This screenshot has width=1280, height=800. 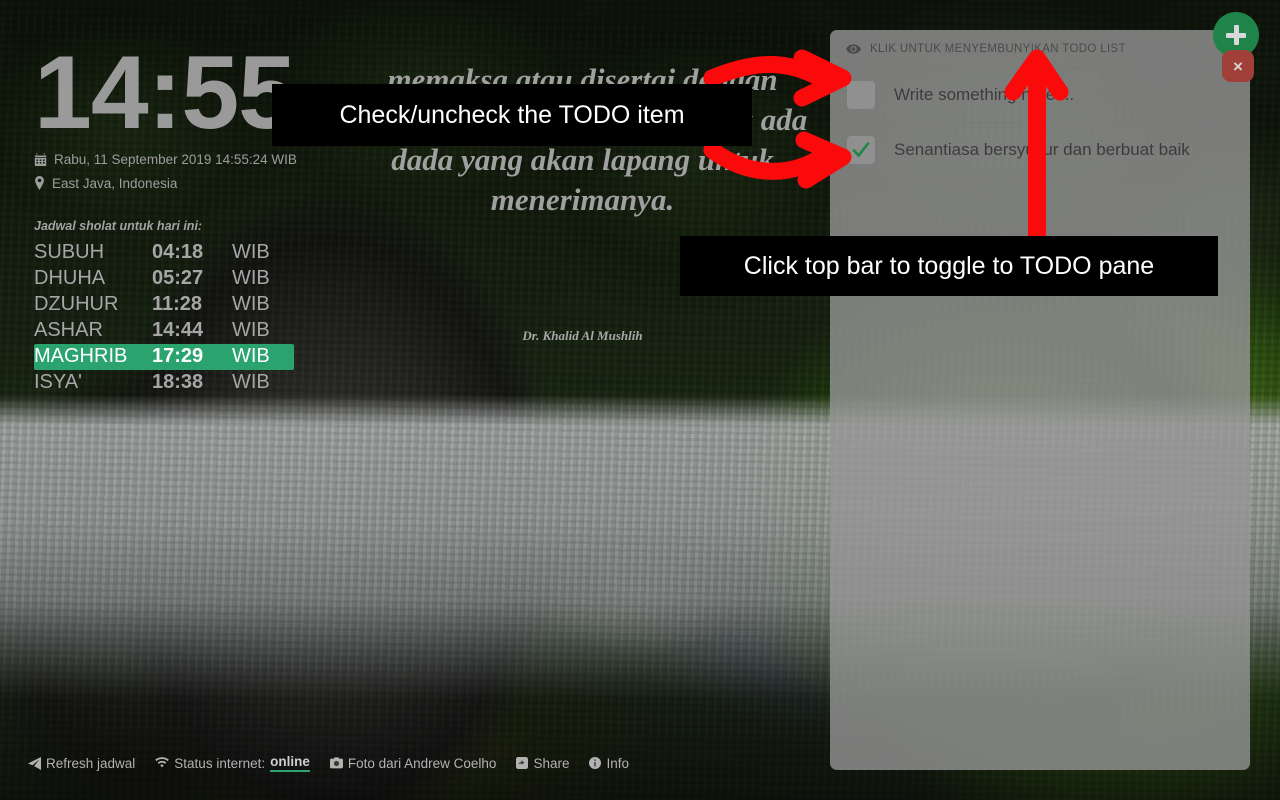 What do you see at coordinates (595, 763) in the screenshot?
I see `info-icon` at bounding box center [595, 763].